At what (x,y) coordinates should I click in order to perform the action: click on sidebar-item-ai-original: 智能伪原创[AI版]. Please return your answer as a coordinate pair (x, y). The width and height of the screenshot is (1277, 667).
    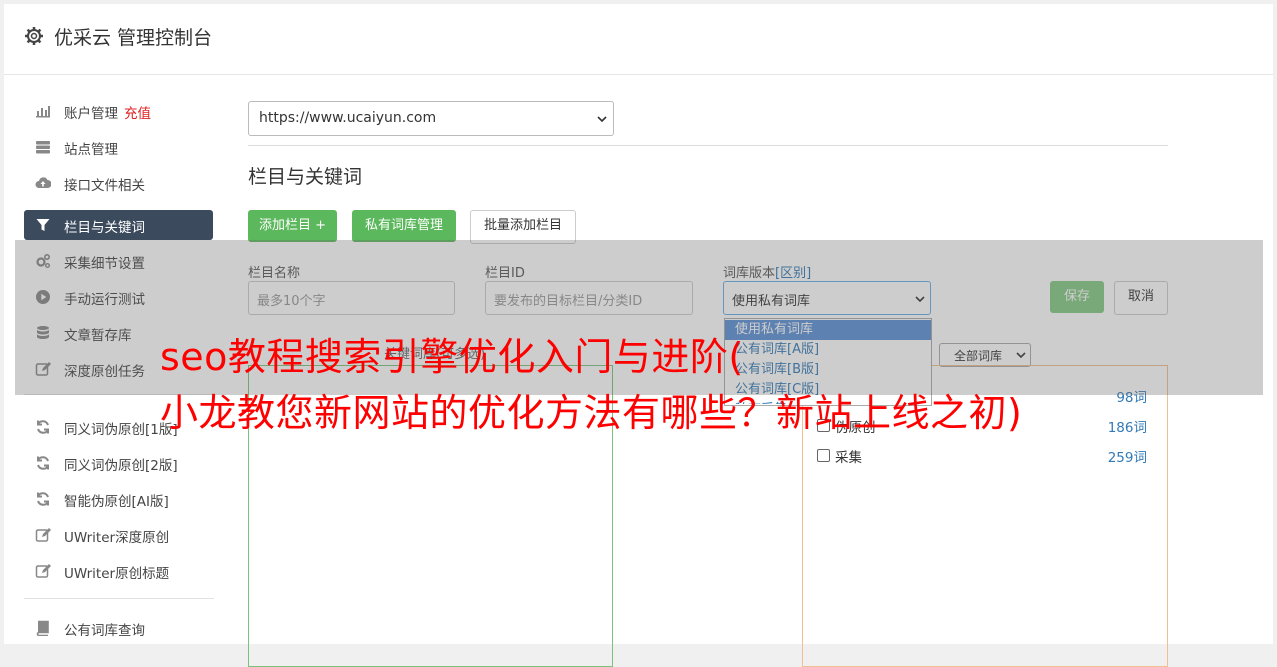
    Looking at the image, I should click on (118, 499).